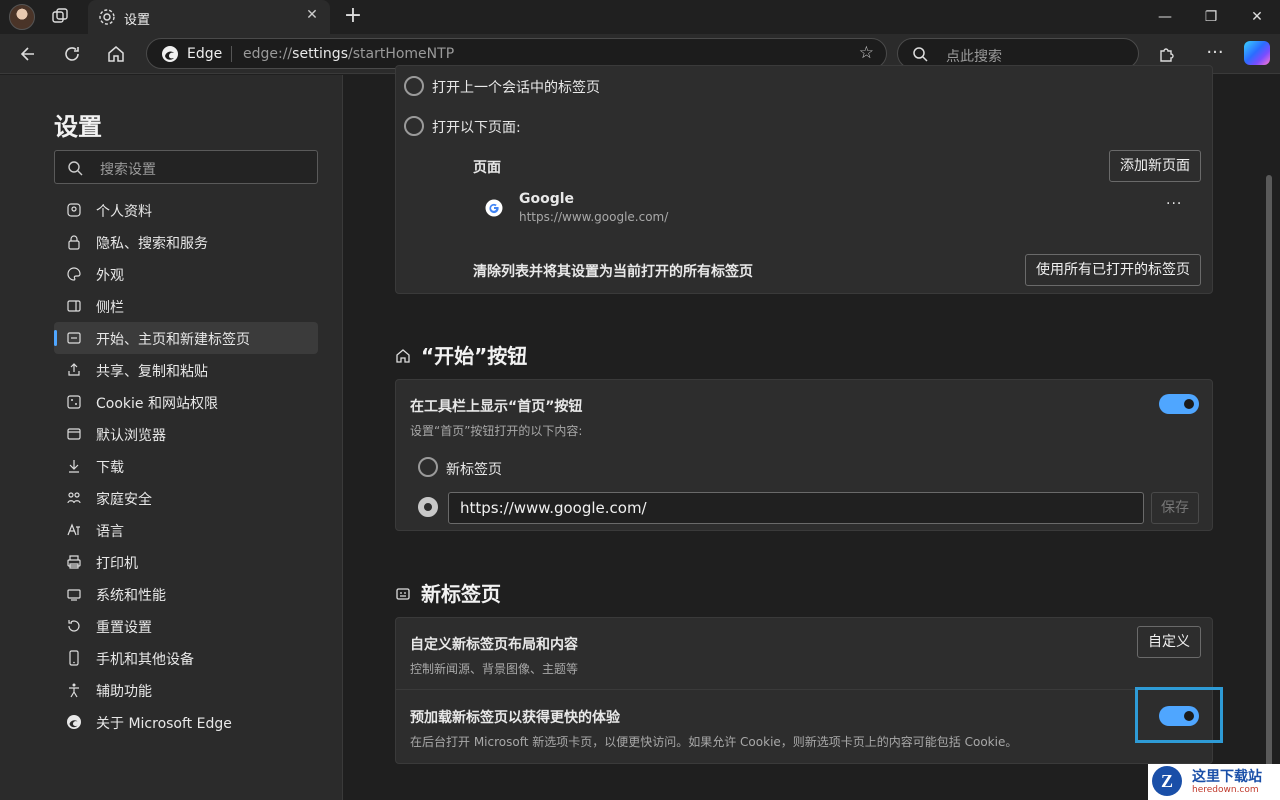 The height and width of the screenshot is (800, 1280). Describe the element at coordinates (145, 660) in the screenshot. I see `sidebar-item-label: 手机和其他设备` at that location.